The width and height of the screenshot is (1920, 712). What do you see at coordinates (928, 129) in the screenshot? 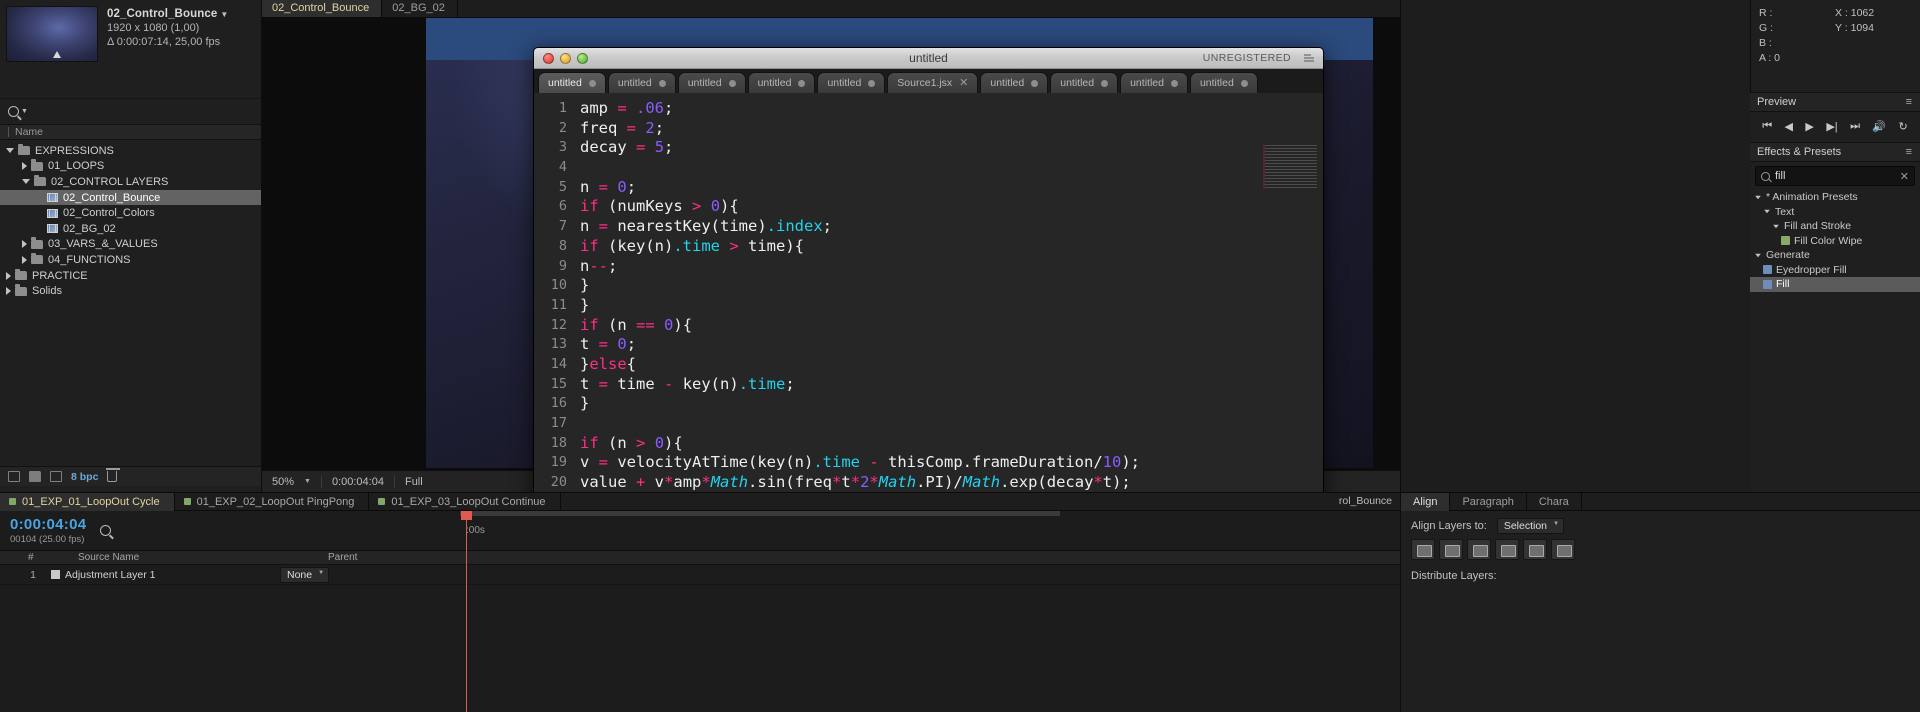
I see `code-line: 2 freq = 2;` at bounding box center [928, 129].